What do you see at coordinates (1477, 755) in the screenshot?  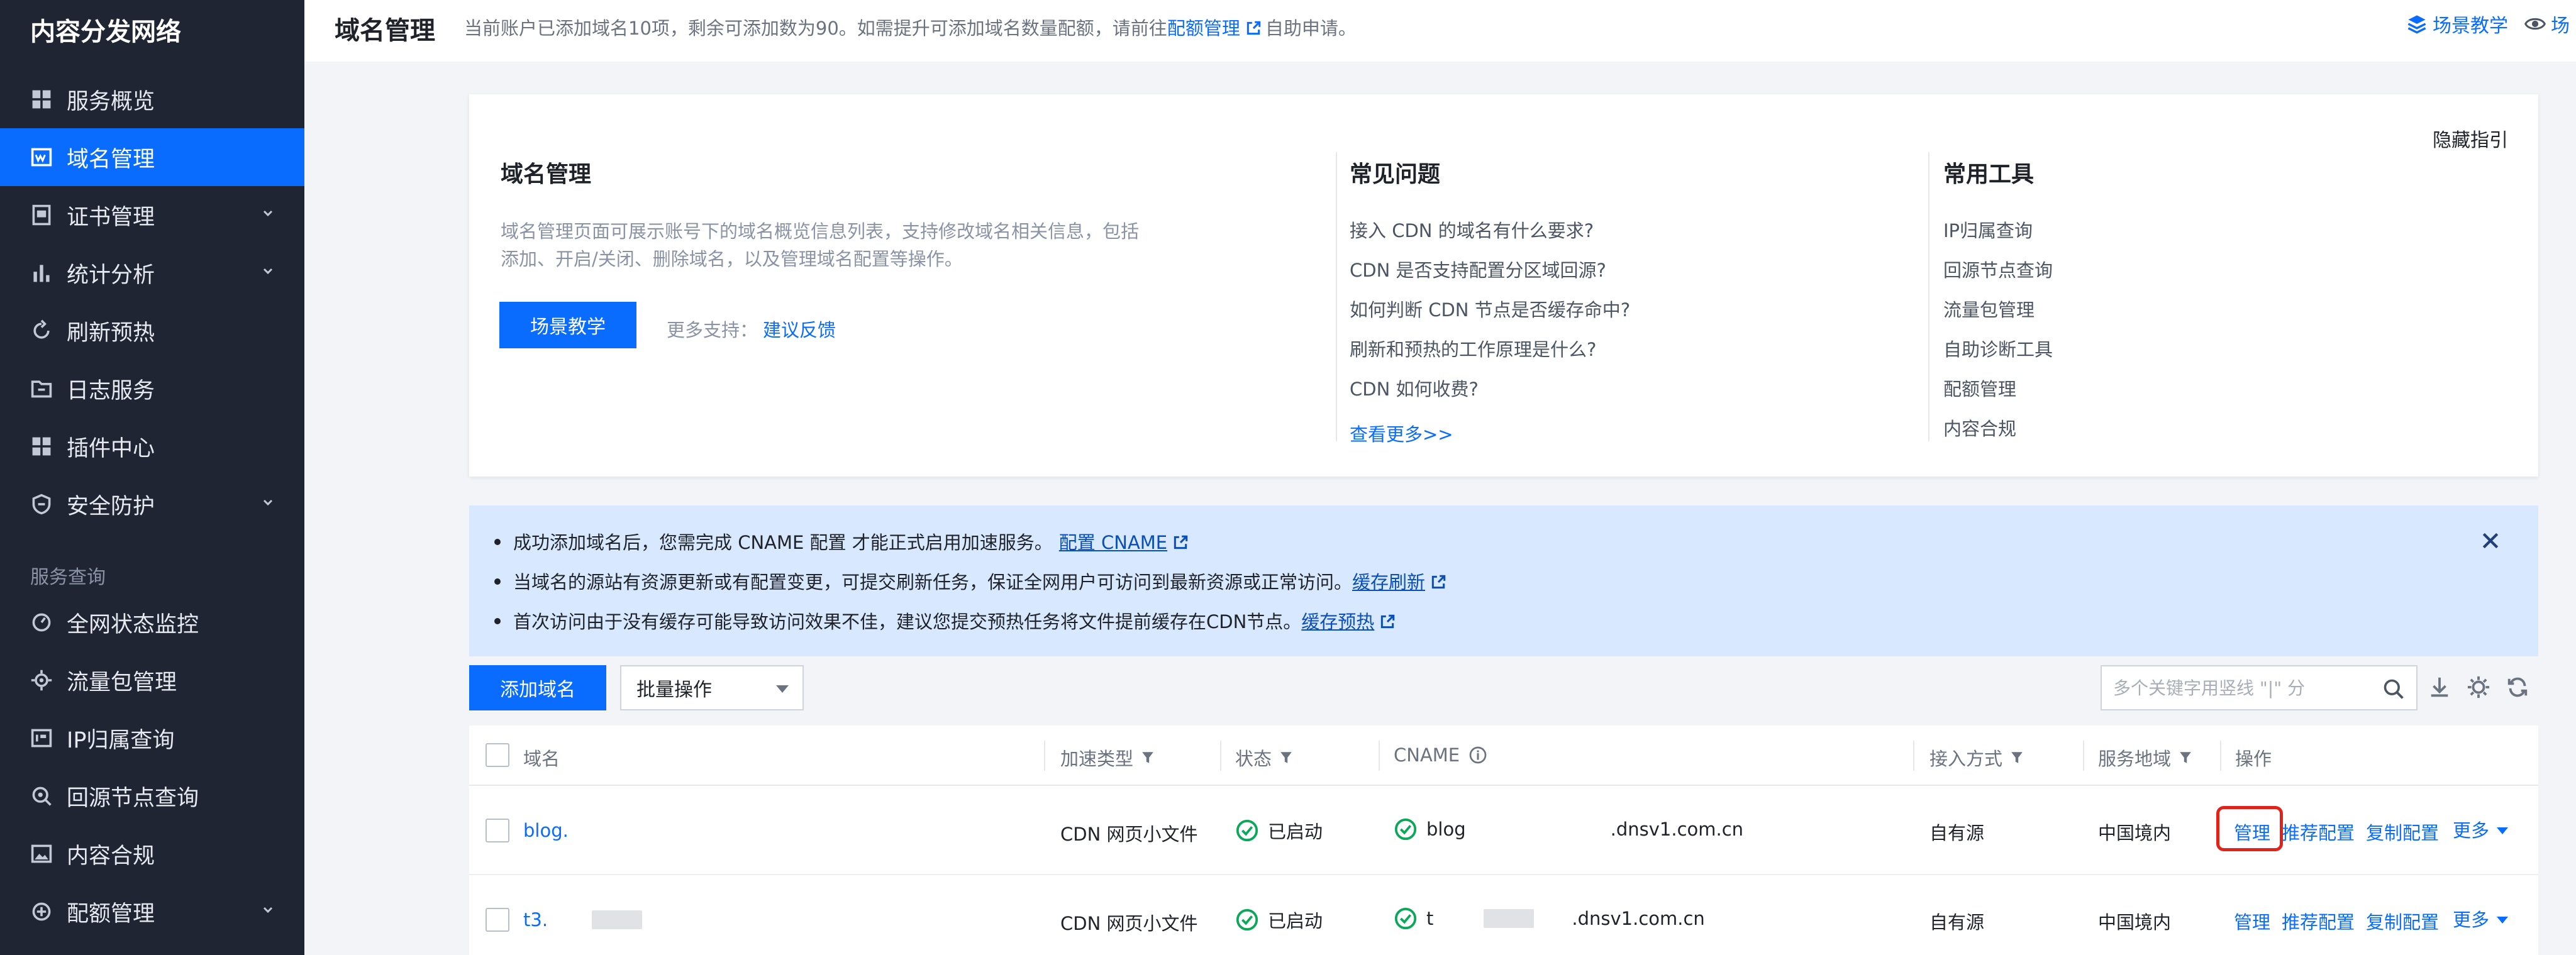 I see `info-icon` at bounding box center [1477, 755].